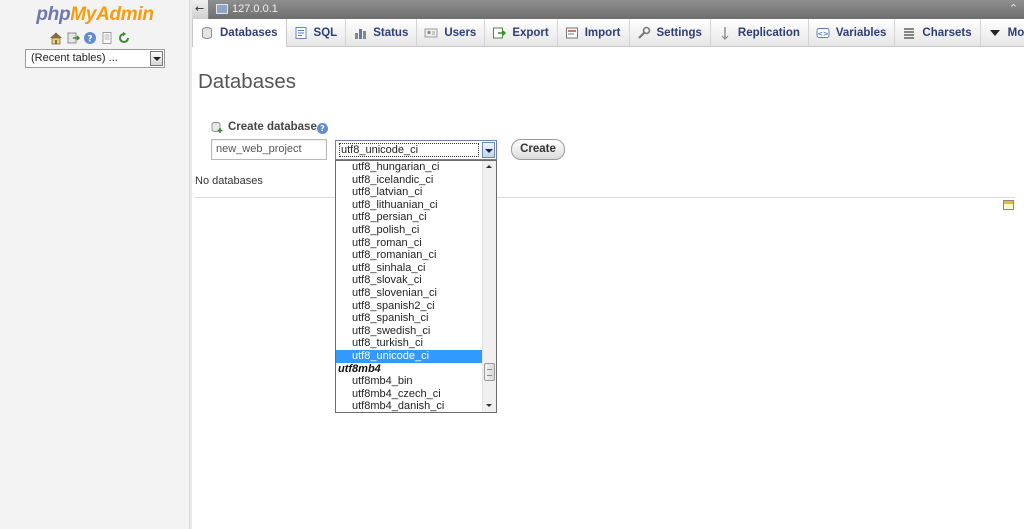 The image size is (1024, 529). What do you see at coordinates (382, 32) in the screenshot?
I see `tab-status: Status` at bounding box center [382, 32].